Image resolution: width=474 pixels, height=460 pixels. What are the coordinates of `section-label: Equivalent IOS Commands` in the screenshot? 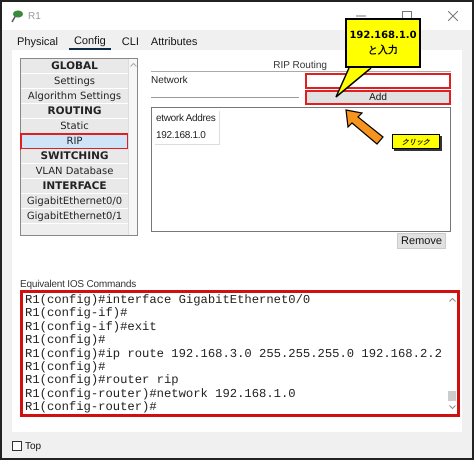 It's located at (79, 284).